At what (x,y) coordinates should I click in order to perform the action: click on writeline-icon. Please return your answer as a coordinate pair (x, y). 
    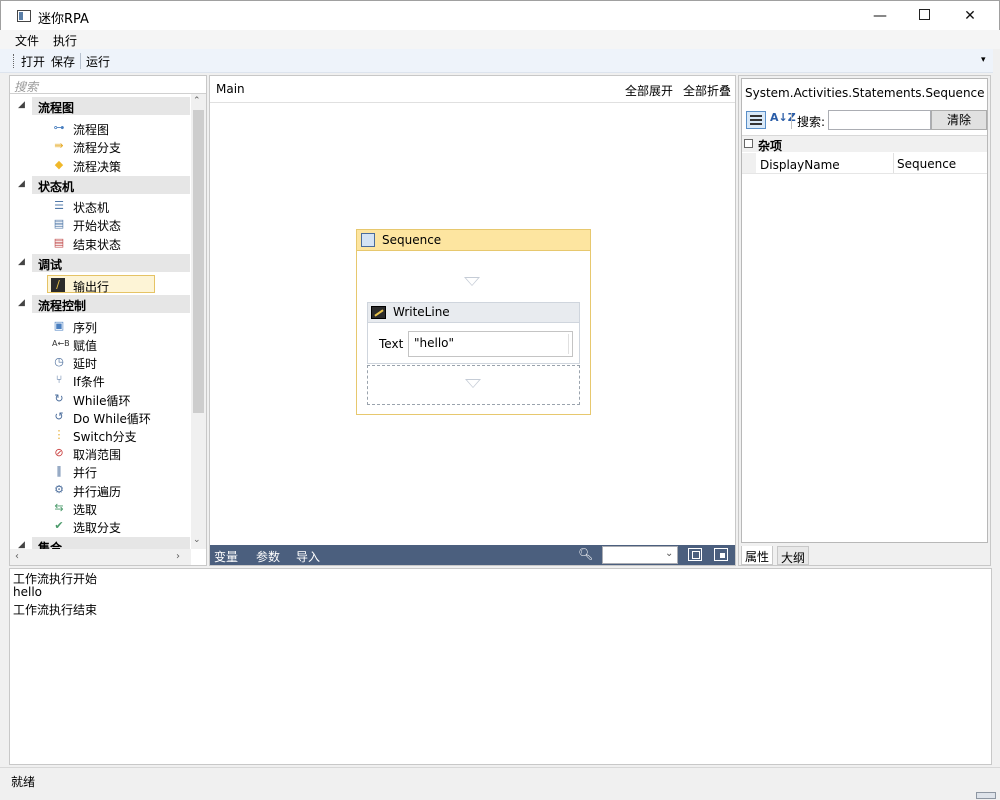
    Looking at the image, I should click on (378, 312).